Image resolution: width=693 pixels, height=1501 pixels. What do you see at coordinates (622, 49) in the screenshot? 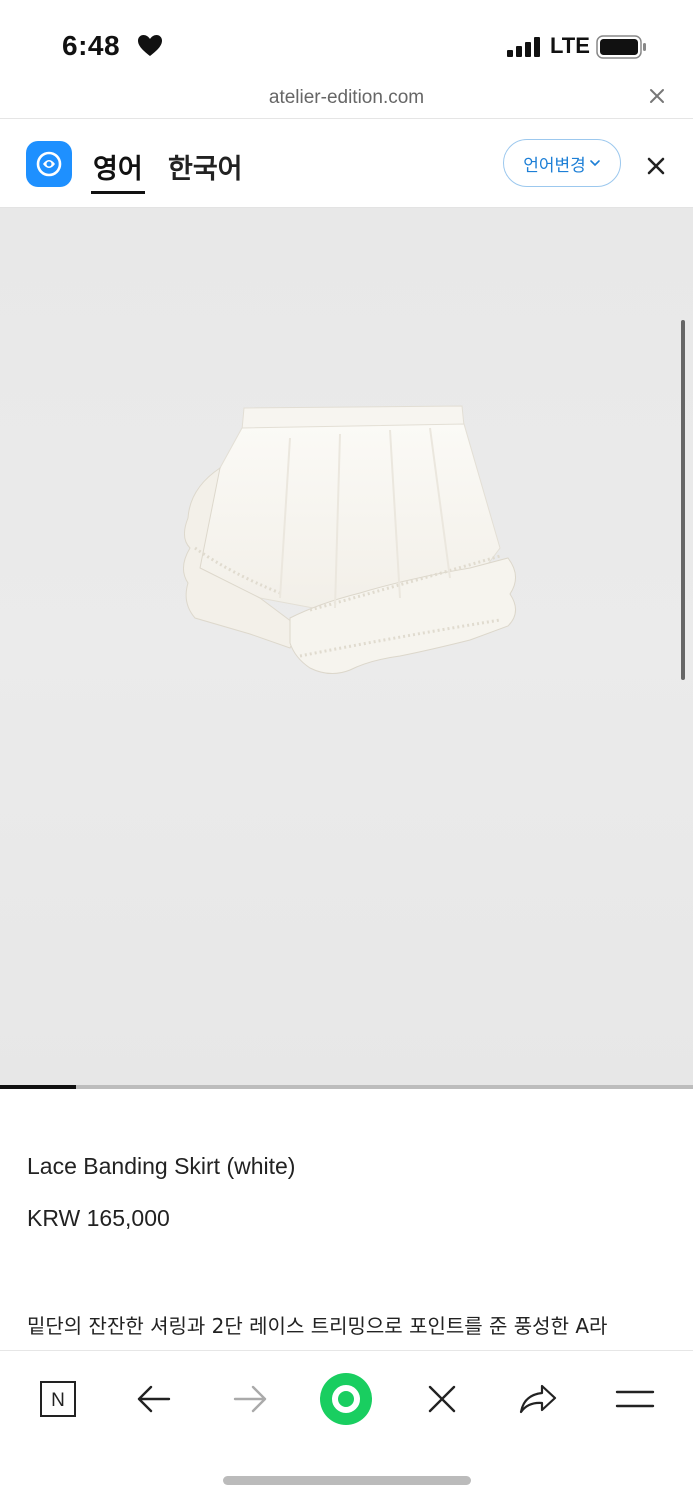
I see `battery-icon` at bounding box center [622, 49].